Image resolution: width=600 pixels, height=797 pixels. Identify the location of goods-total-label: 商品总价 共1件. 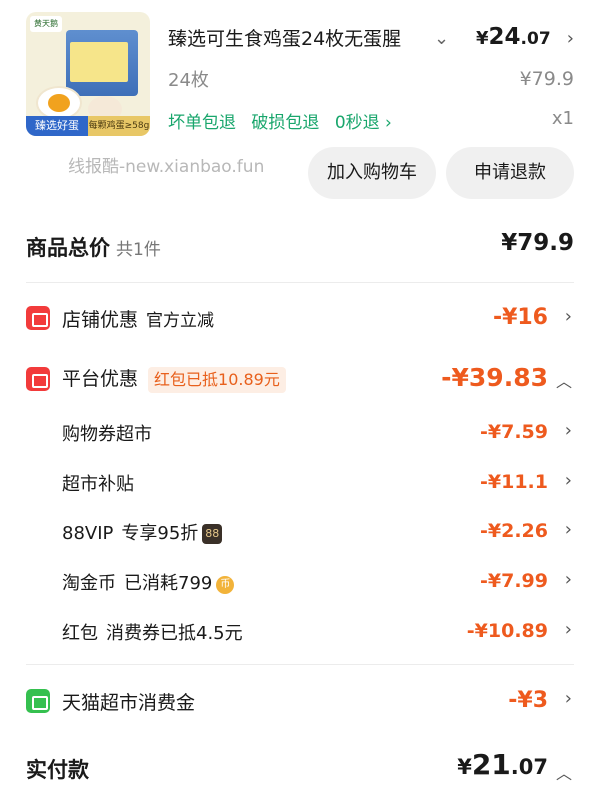
(93, 247).